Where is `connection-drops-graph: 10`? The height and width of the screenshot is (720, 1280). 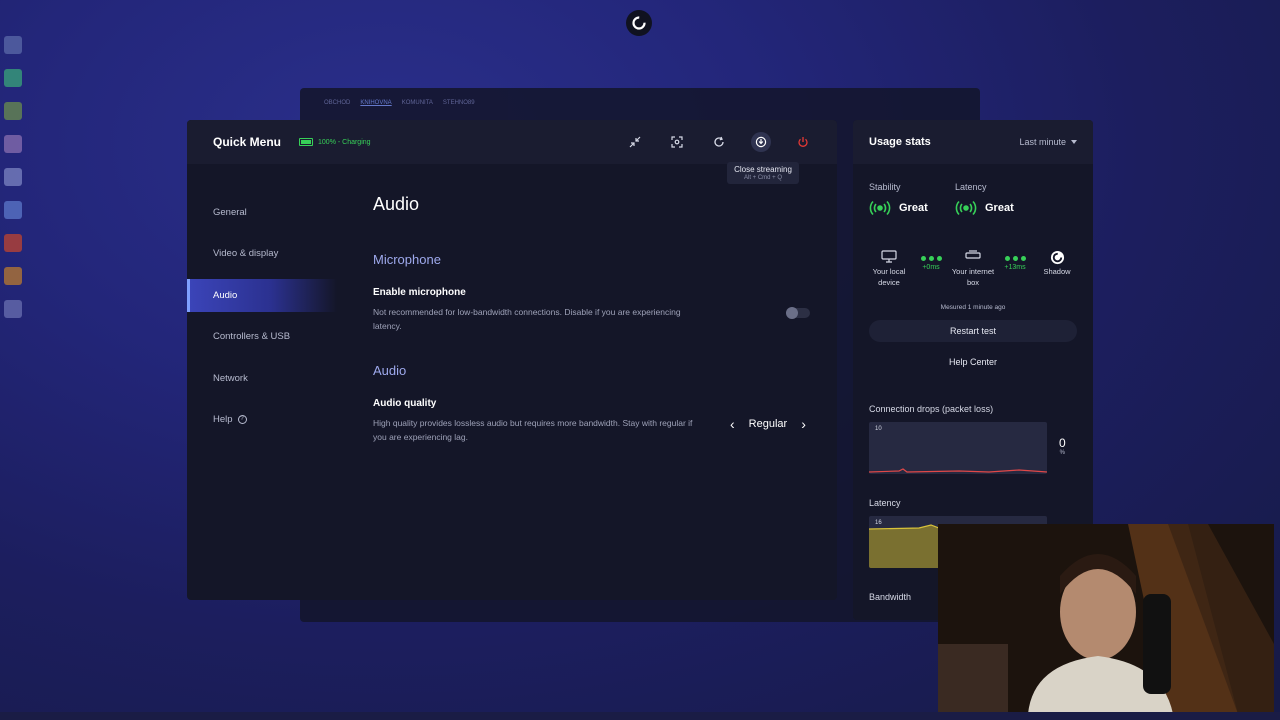 connection-drops-graph: 10 is located at coordinates (958, 448).